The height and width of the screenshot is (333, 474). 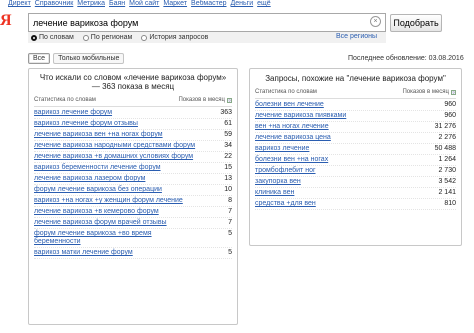 What do you see at coordinates (228, 156) in the screenshot?
I see `impressions-count: 22` at bounding box center [228, 156].